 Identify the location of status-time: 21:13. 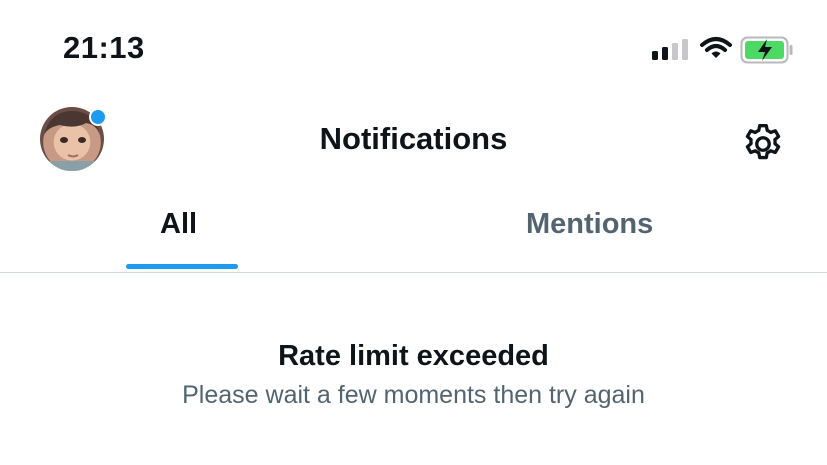
(104, 47).